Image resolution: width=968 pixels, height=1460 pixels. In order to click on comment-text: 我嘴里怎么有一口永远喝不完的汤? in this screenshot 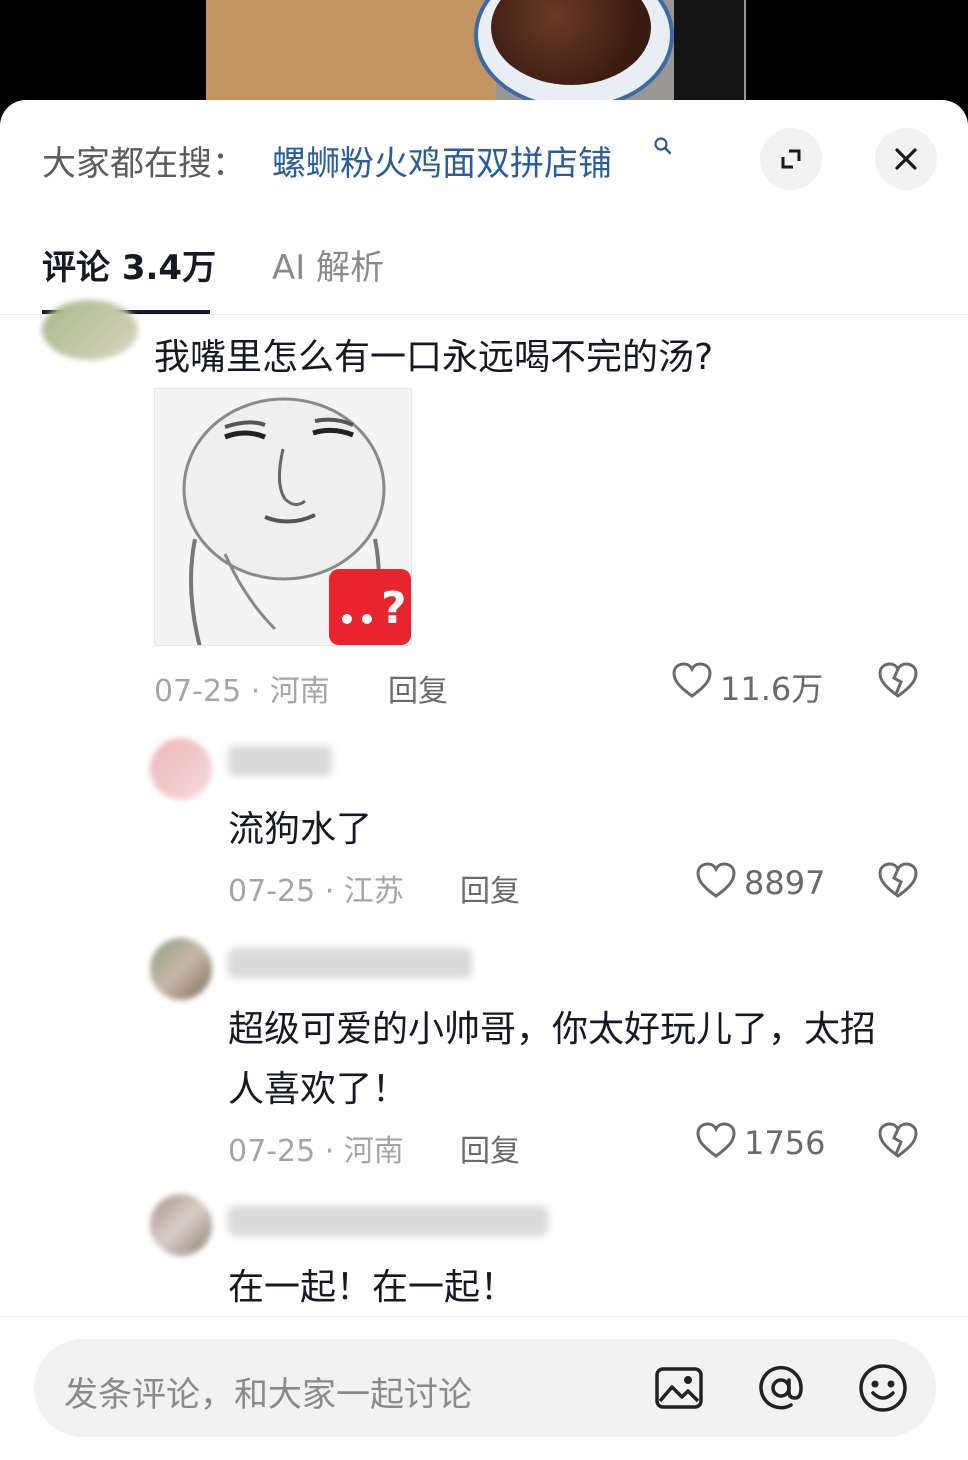, I will do `click(434, 357)`.